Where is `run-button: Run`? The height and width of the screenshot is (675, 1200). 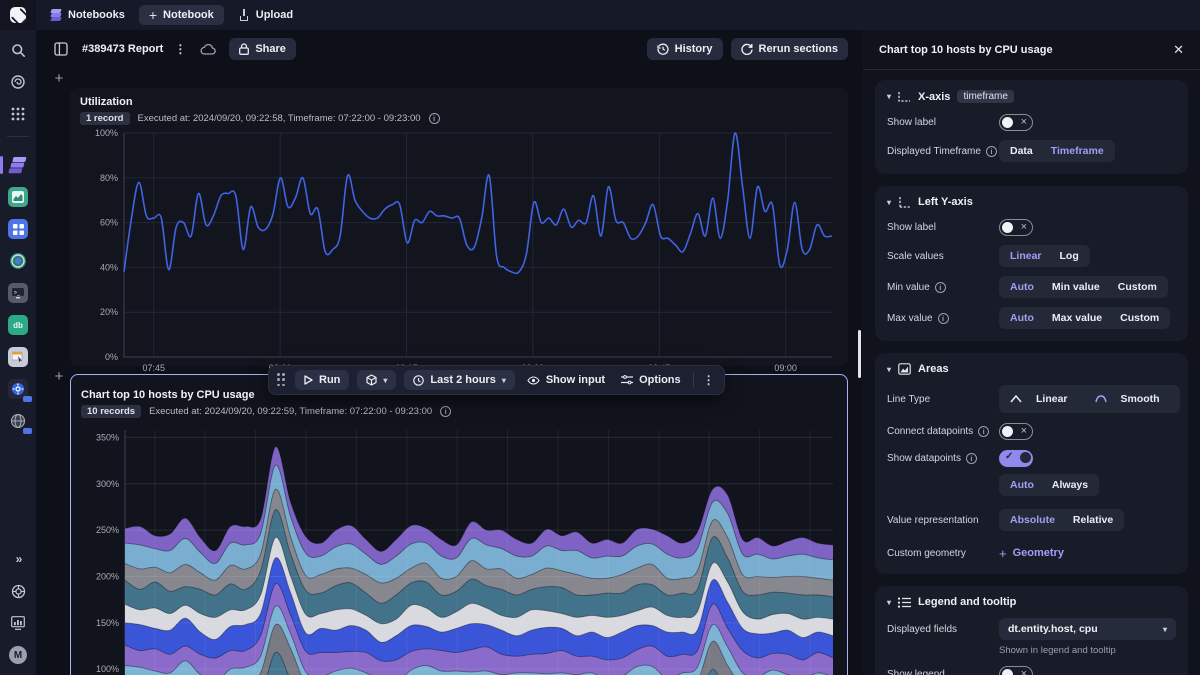
run-button: Run is located at coordinates (322, 380).